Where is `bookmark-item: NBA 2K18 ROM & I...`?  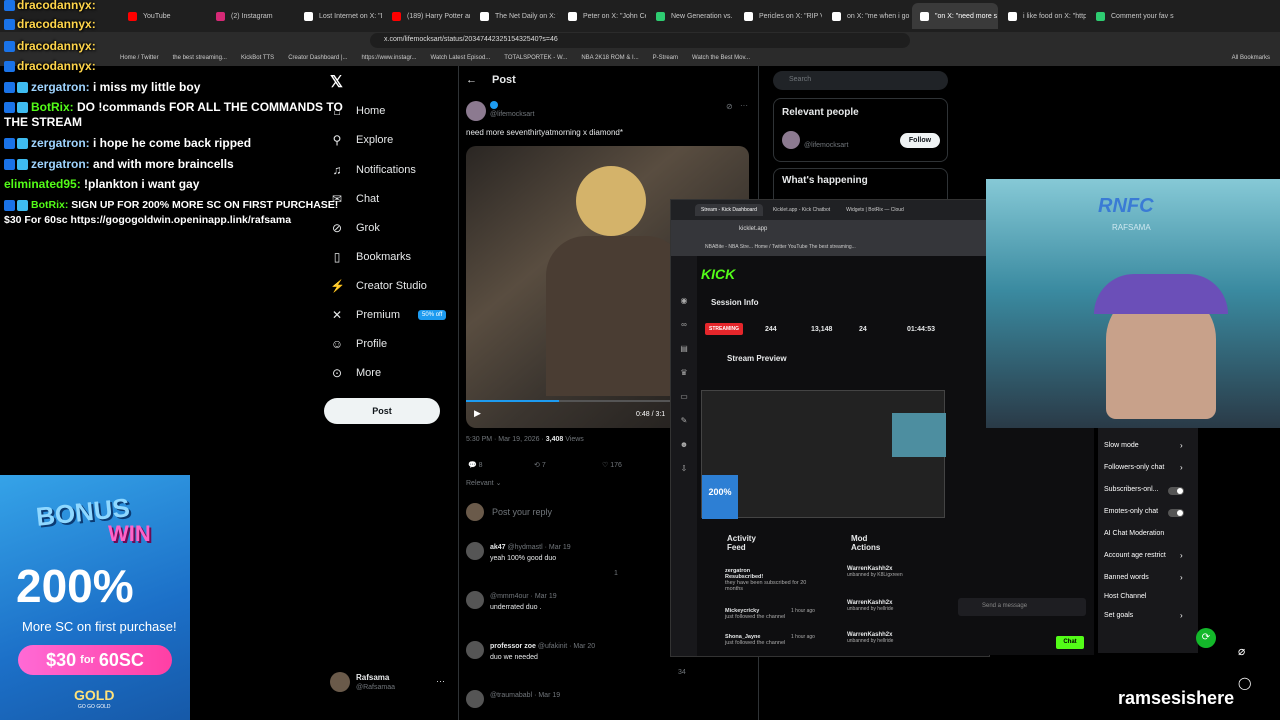
bookmark-item: NBA 2K18 ROM & I... is located at coordinates (609, 58).